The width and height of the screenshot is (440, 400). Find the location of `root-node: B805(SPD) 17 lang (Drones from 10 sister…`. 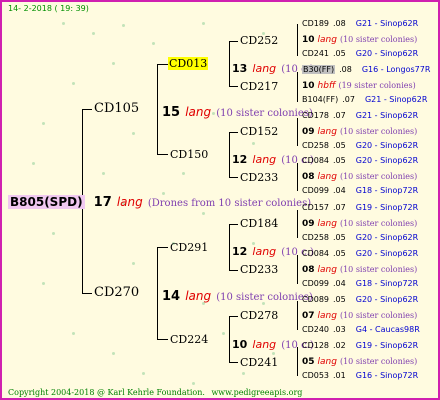

root-node: B805(SPD) 17 lang (Drones from 10 sister… is located at coordinates (159, 200).